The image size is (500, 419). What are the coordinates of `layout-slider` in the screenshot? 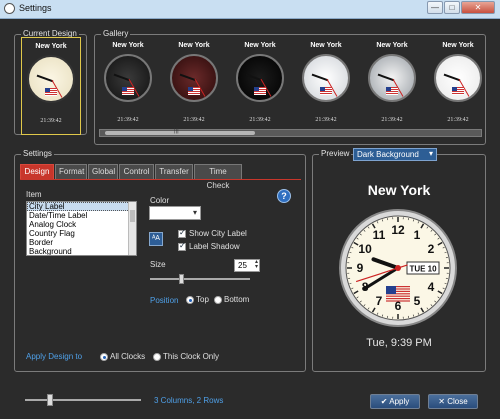 It's located at (83, 400).